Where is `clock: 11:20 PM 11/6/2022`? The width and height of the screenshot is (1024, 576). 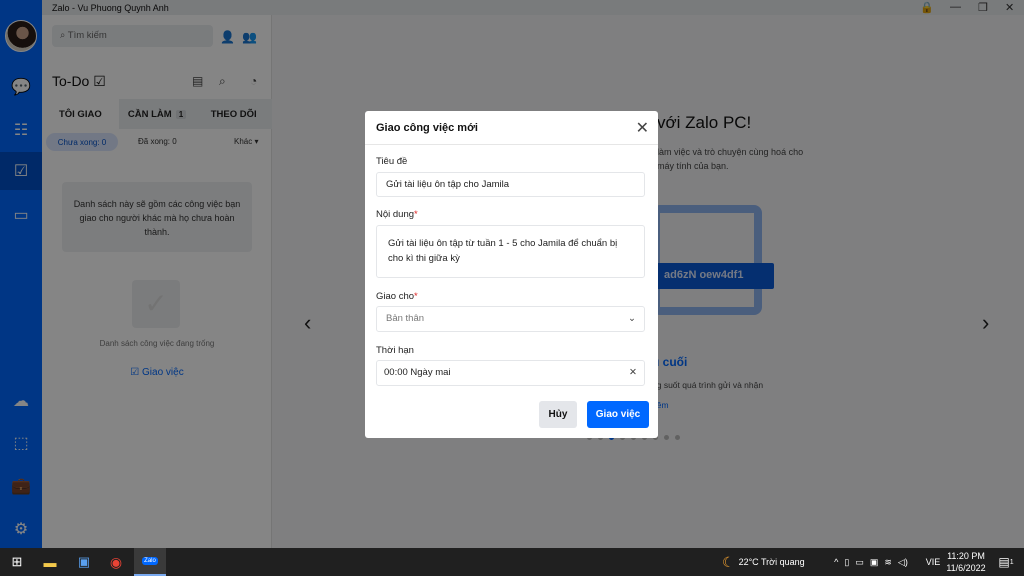
clock: 11:20 PM 11/6/2022 is located at coordinates (966, 562).